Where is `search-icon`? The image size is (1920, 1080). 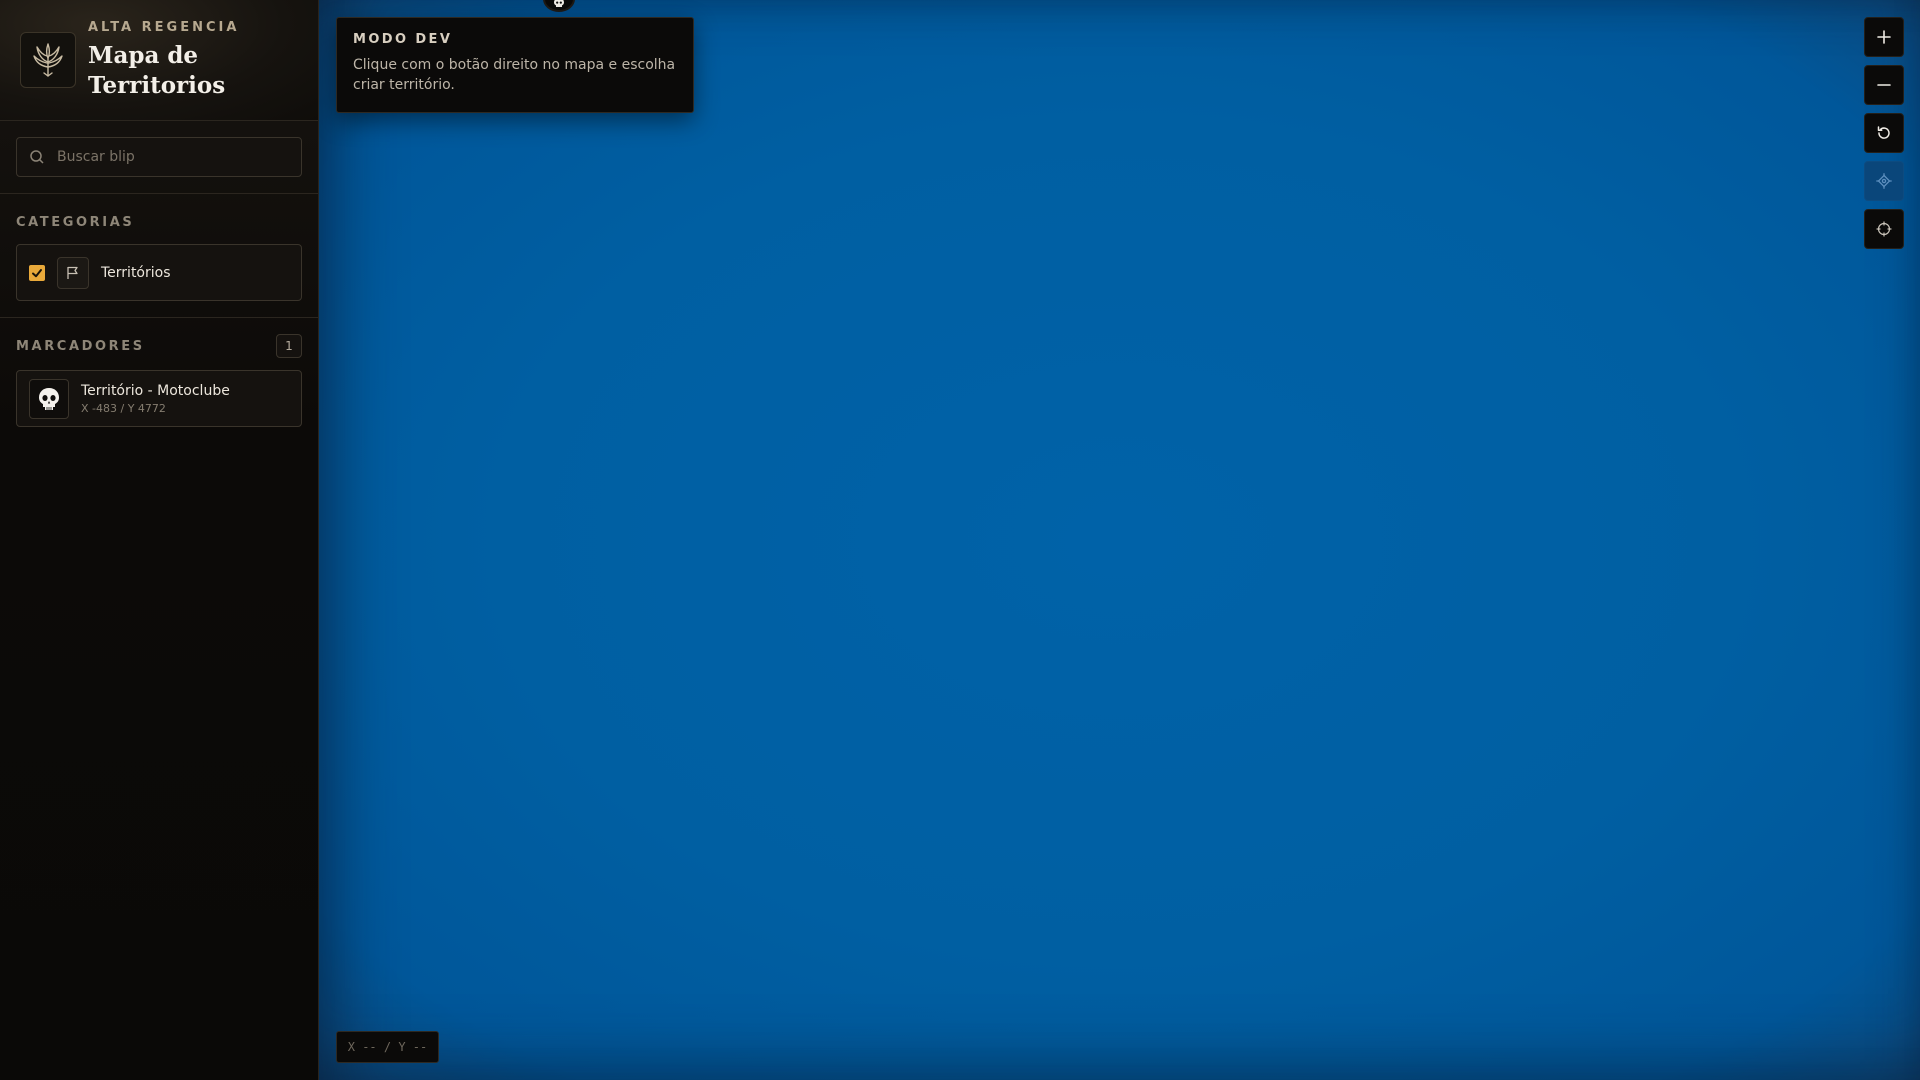 search-icon is located at coordinates (37, 157).